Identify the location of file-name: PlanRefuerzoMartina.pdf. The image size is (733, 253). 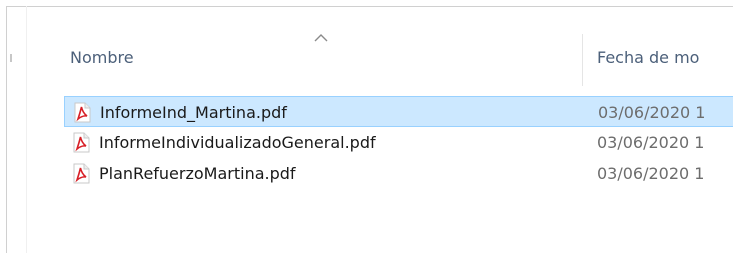
(197, 173).